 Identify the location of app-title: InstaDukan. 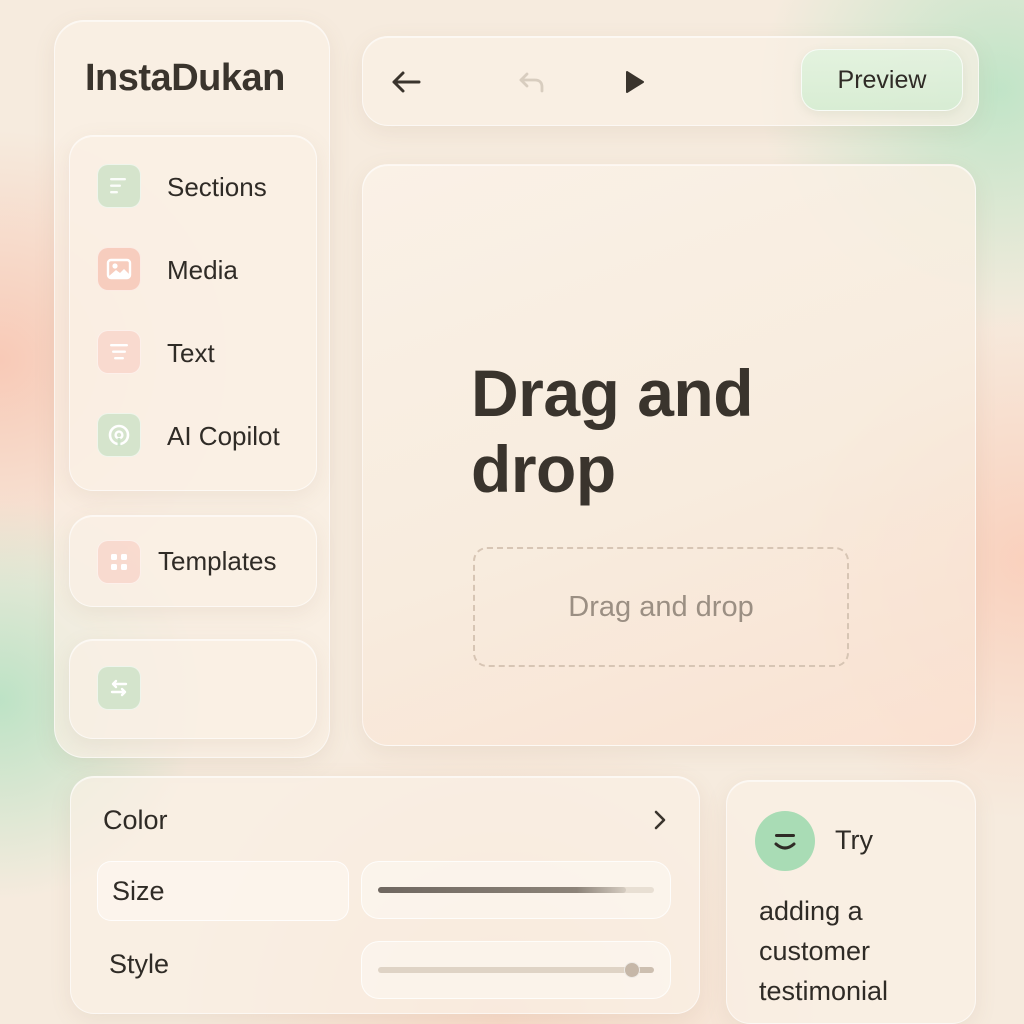
(185, 78).